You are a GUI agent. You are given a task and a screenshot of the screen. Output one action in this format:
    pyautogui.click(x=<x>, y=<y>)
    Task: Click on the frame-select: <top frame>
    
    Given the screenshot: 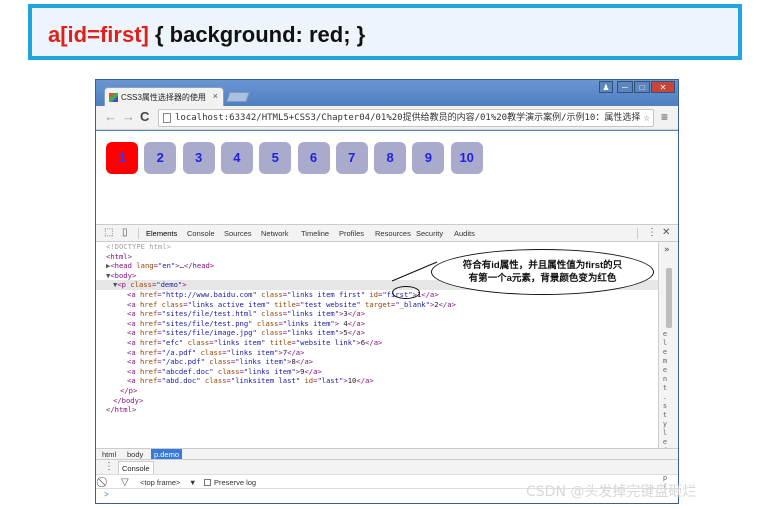 What is the action you would take?
    pyautogui.click(x=160, y=482)
    